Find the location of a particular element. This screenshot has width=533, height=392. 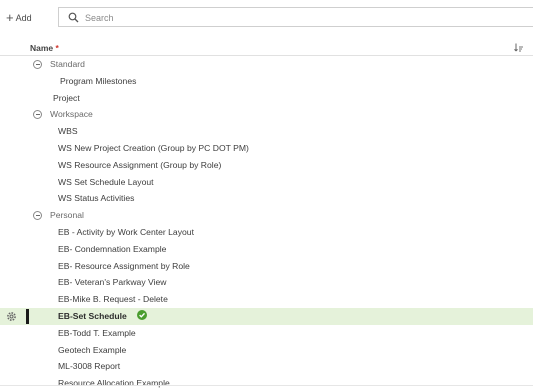

list-item-label: WS Status Activities is located at coordinates (96, 198).